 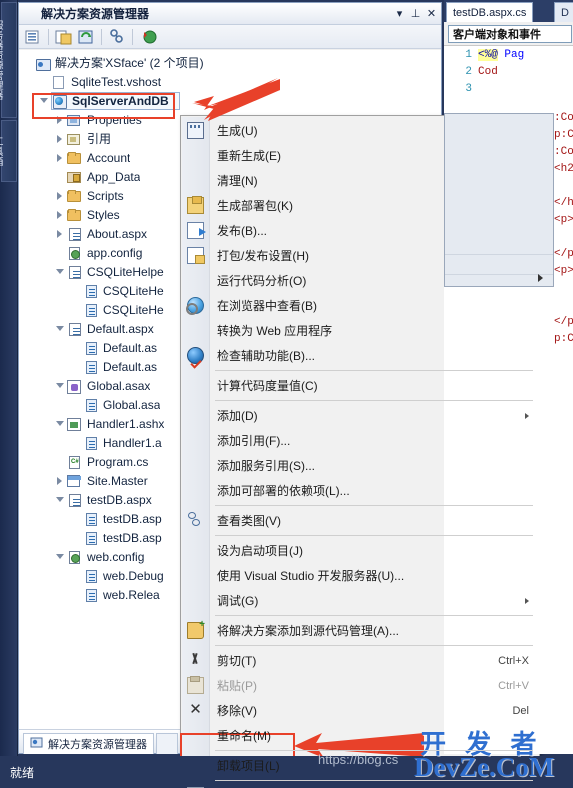 I want to click on codebehind-icon, so click(x=91, y=595).